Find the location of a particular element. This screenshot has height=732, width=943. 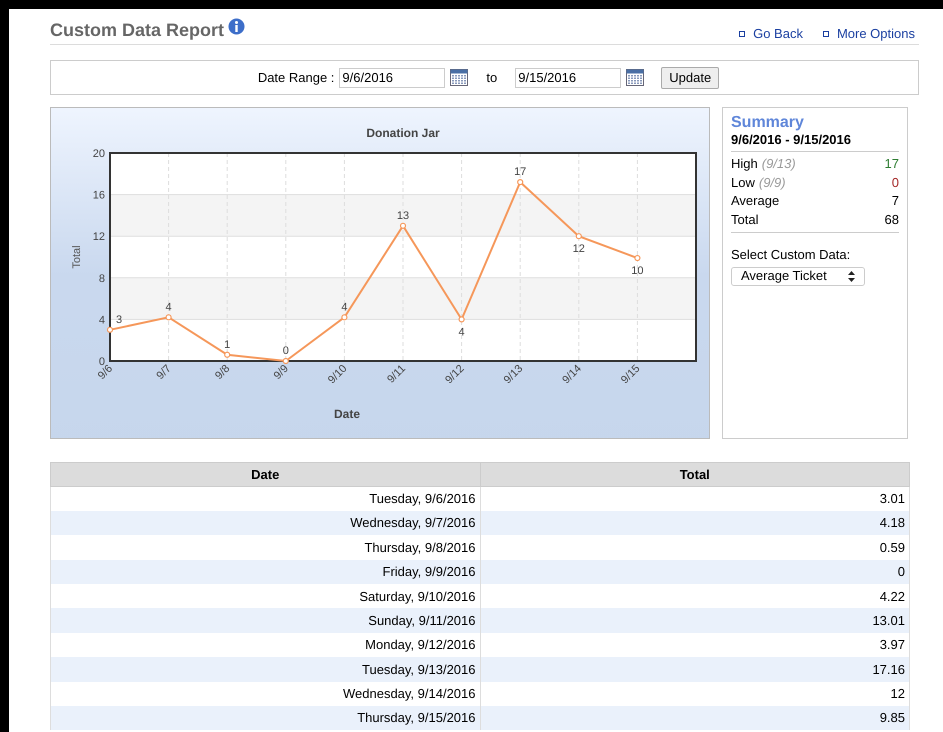

x-tick-label: 9/12 is located at coordinates (455, 374).